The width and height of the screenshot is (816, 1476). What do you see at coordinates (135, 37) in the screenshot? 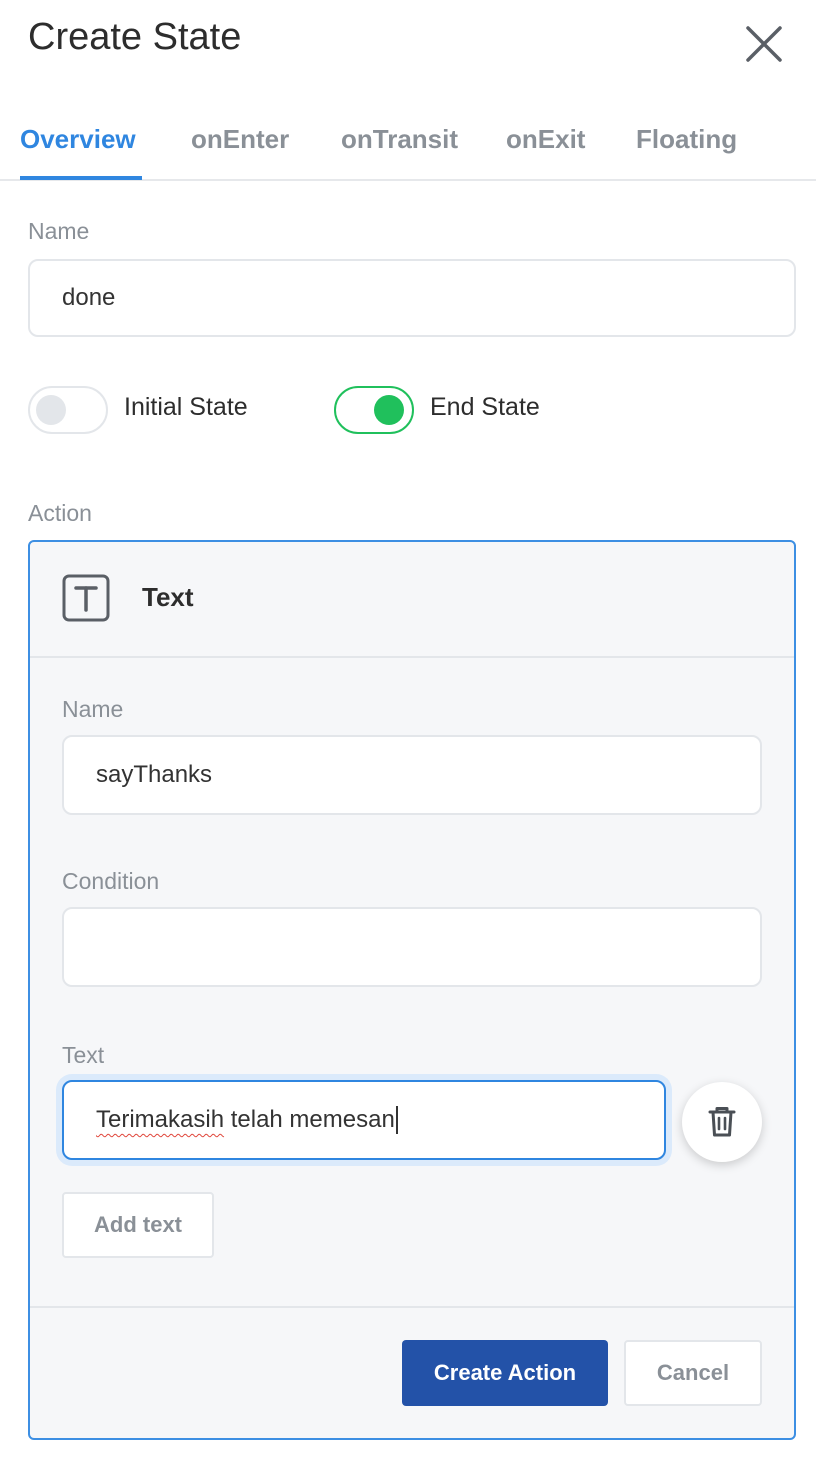
I see `page-title: Create State` at bounding box center [135, 37].